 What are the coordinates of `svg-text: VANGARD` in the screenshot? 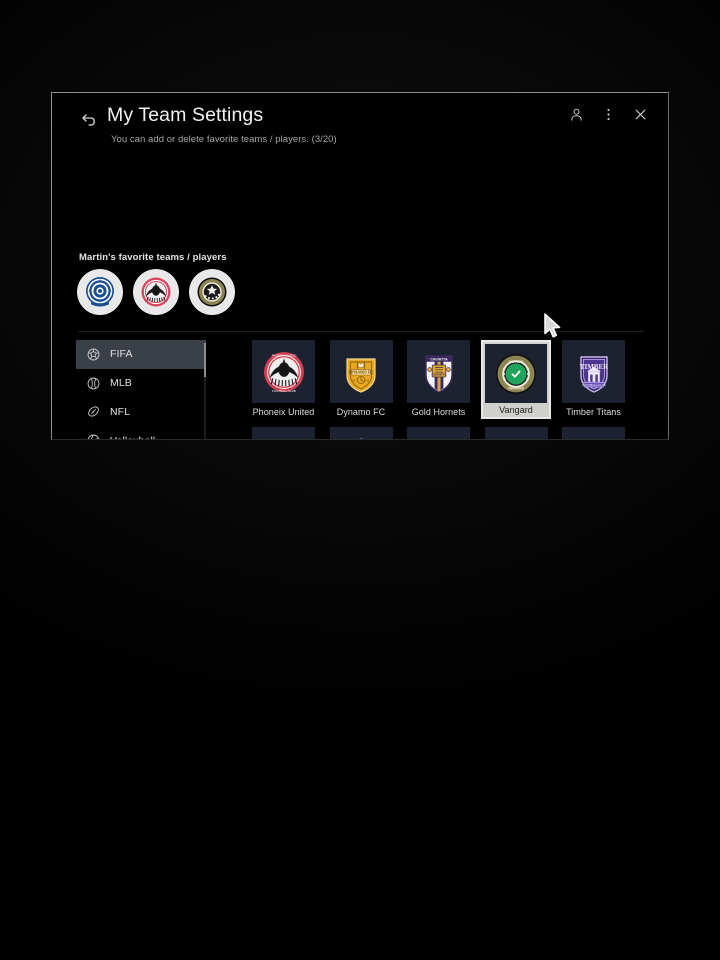 It's located at (516, 388).